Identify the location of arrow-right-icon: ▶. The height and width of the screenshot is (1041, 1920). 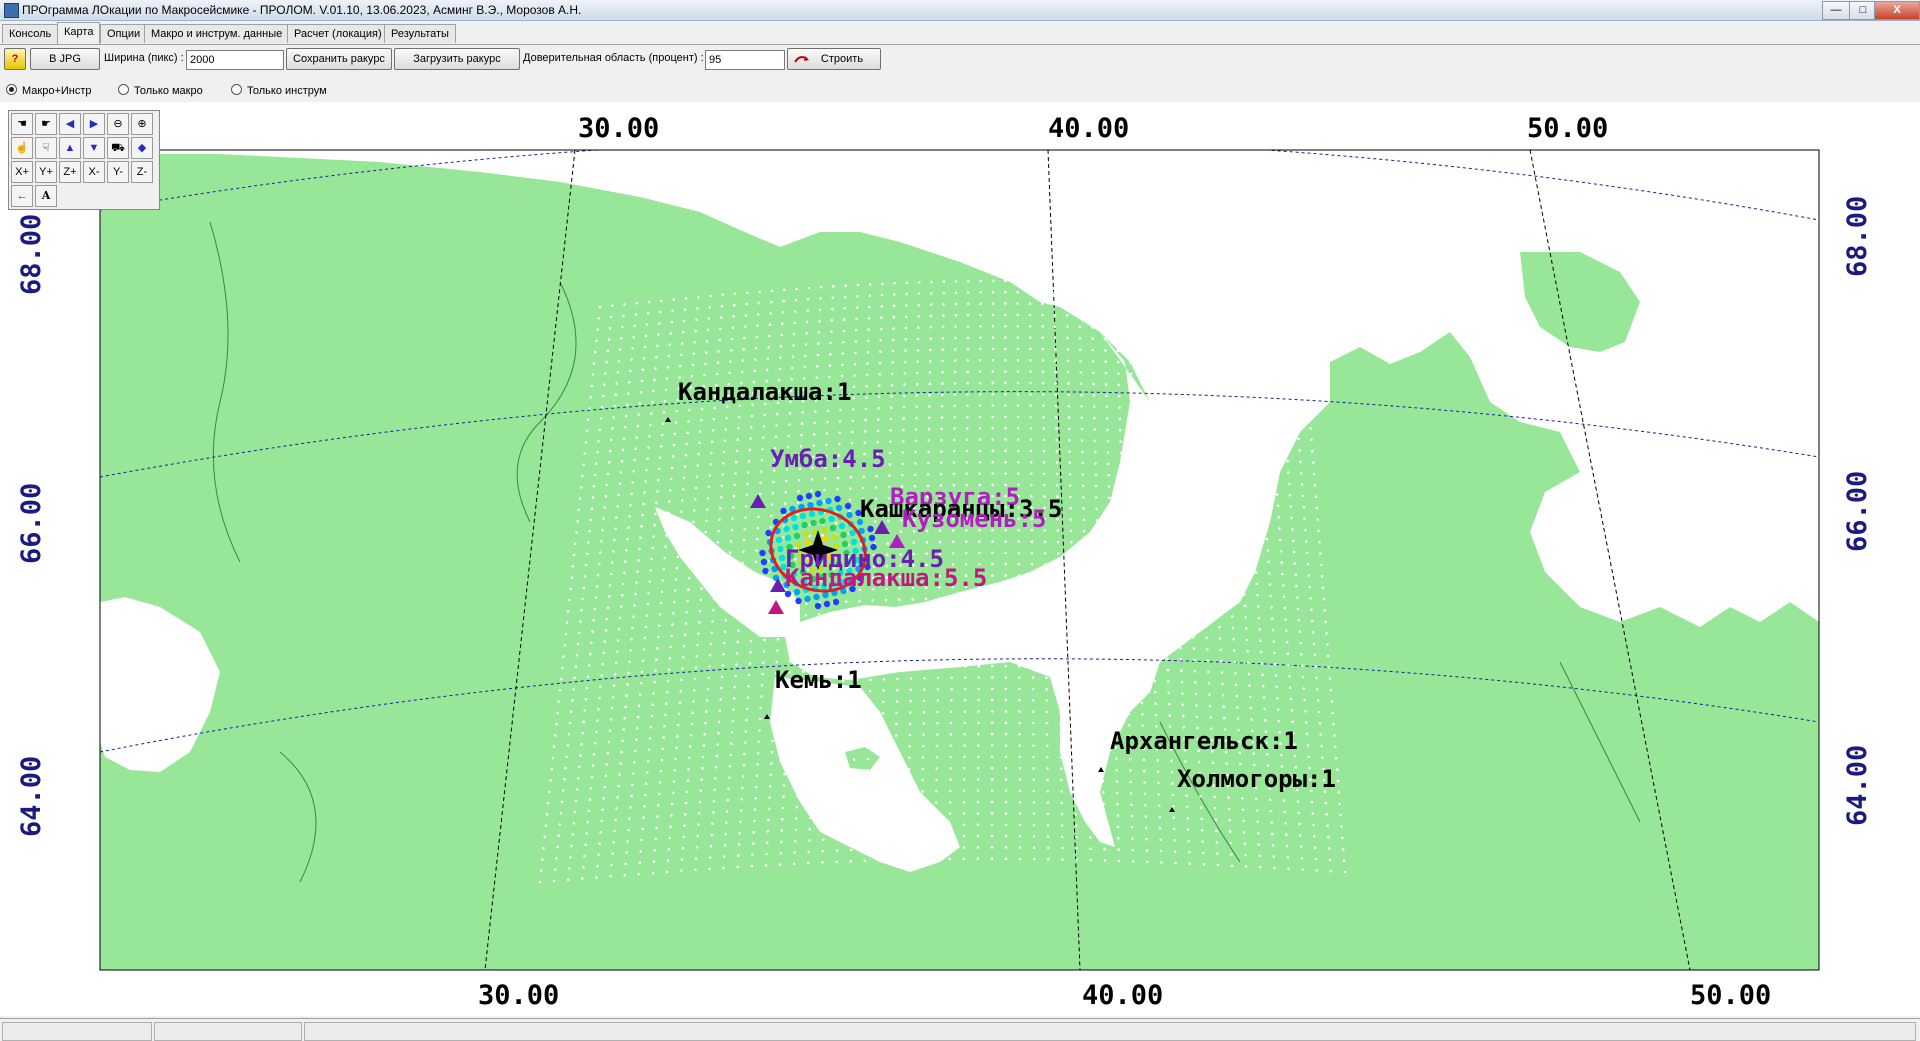
(94, 124).